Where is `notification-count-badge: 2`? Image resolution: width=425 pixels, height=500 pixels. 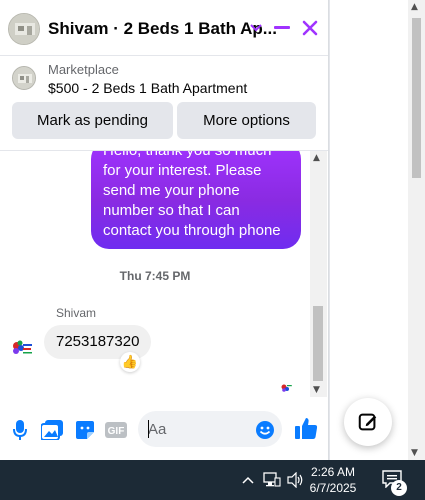 notification-count-badge: 2 is located at coordinates (399, 488).